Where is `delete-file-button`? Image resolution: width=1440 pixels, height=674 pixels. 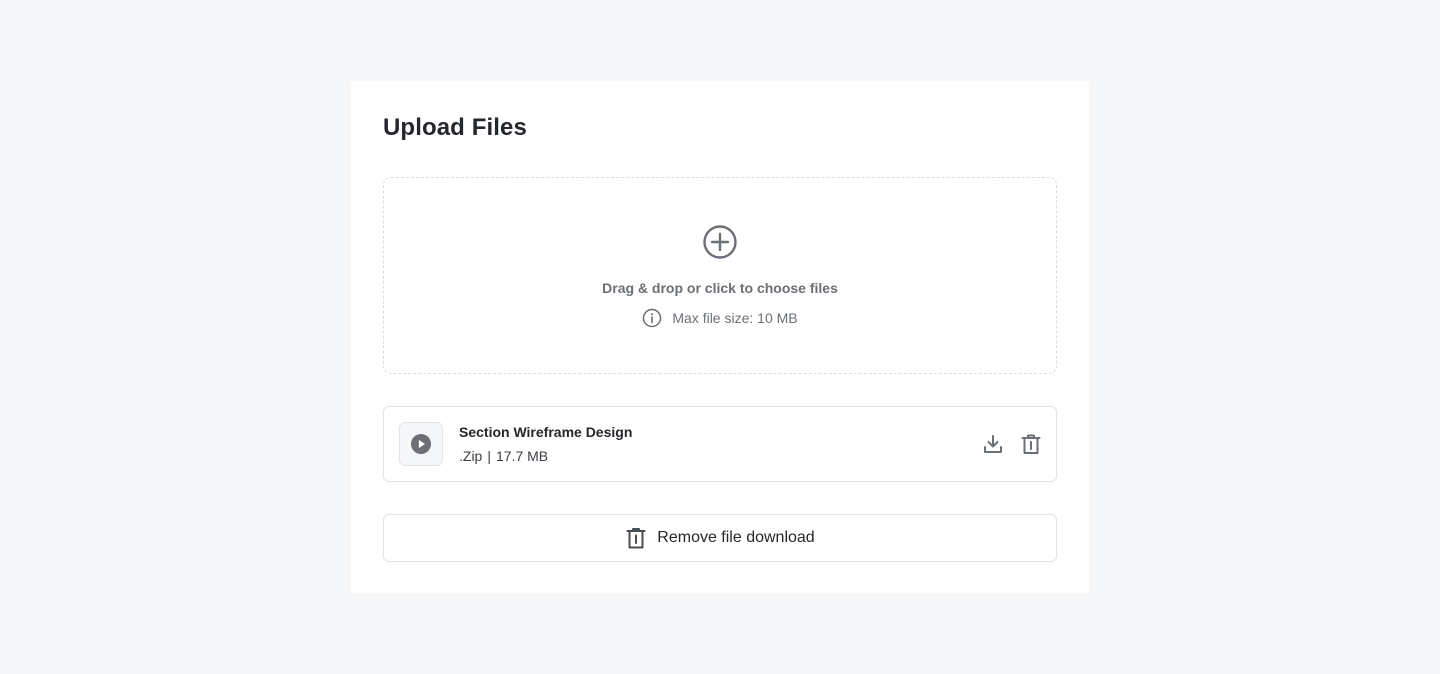
delete-file-button is located at coordinates (1031, 444).